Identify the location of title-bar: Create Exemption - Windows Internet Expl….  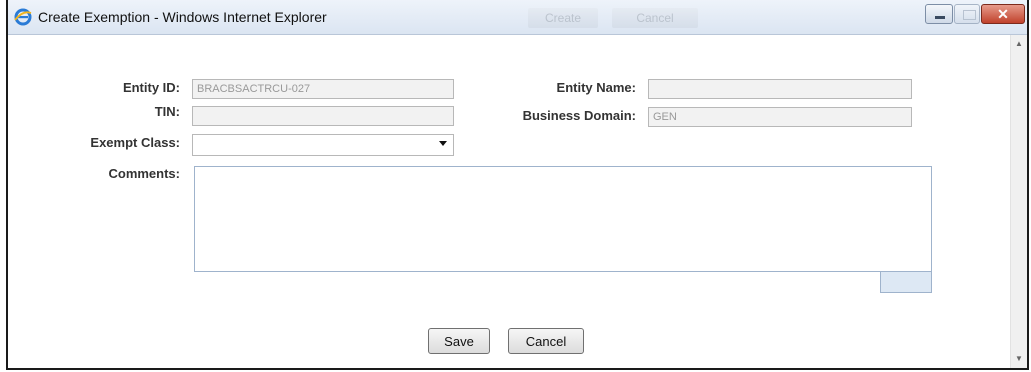
(517, 17).